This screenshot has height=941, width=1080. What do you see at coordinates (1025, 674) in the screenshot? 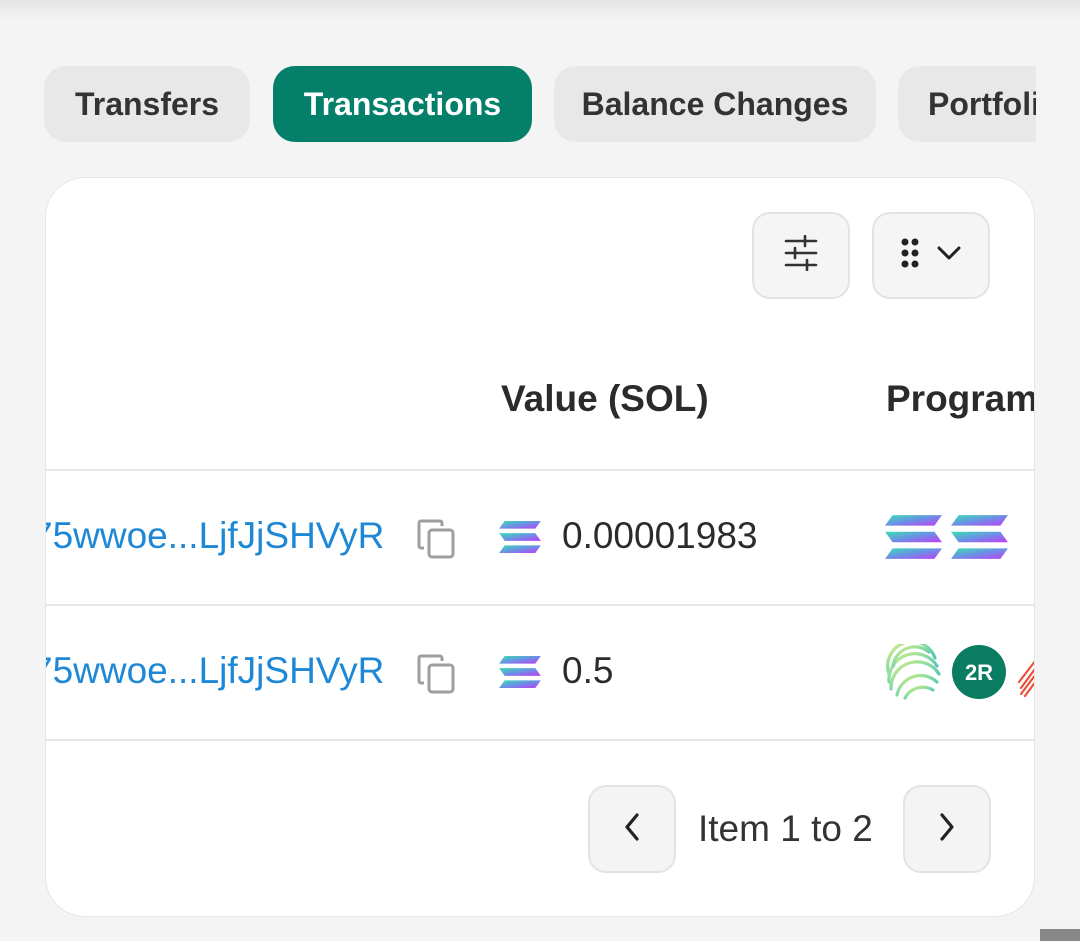
I see `red-stripes-logo-icon` at bounding box center [1025, 674].